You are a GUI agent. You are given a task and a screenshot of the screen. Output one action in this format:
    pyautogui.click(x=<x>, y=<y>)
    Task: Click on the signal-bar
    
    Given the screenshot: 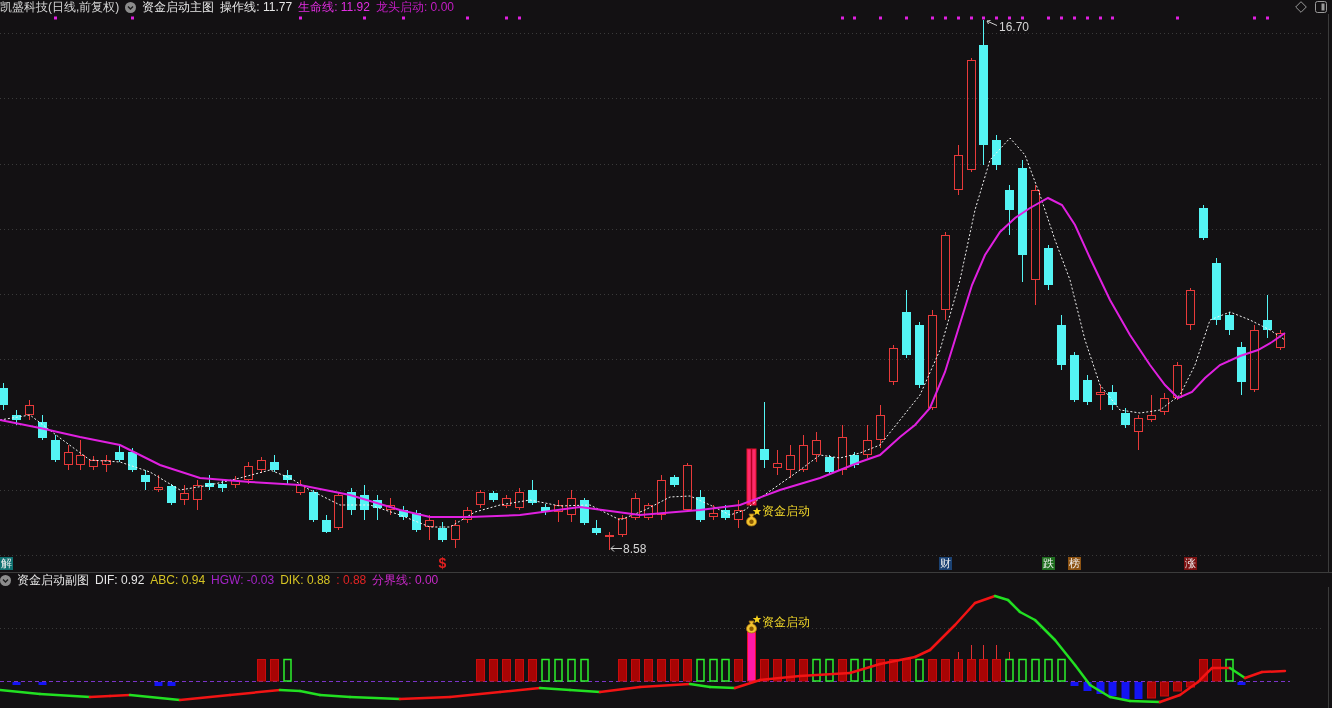 What is the action you would take?
    pyautogui.click(x=751, y=656)
    